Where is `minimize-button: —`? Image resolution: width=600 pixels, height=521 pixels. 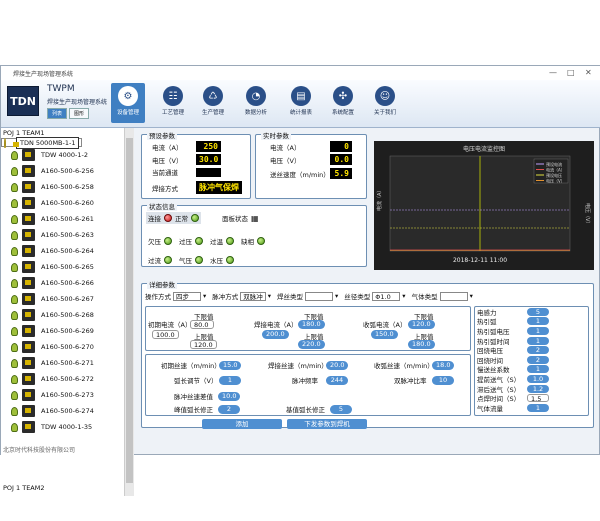 minimize-button: — is located at coordinates (553, 72).